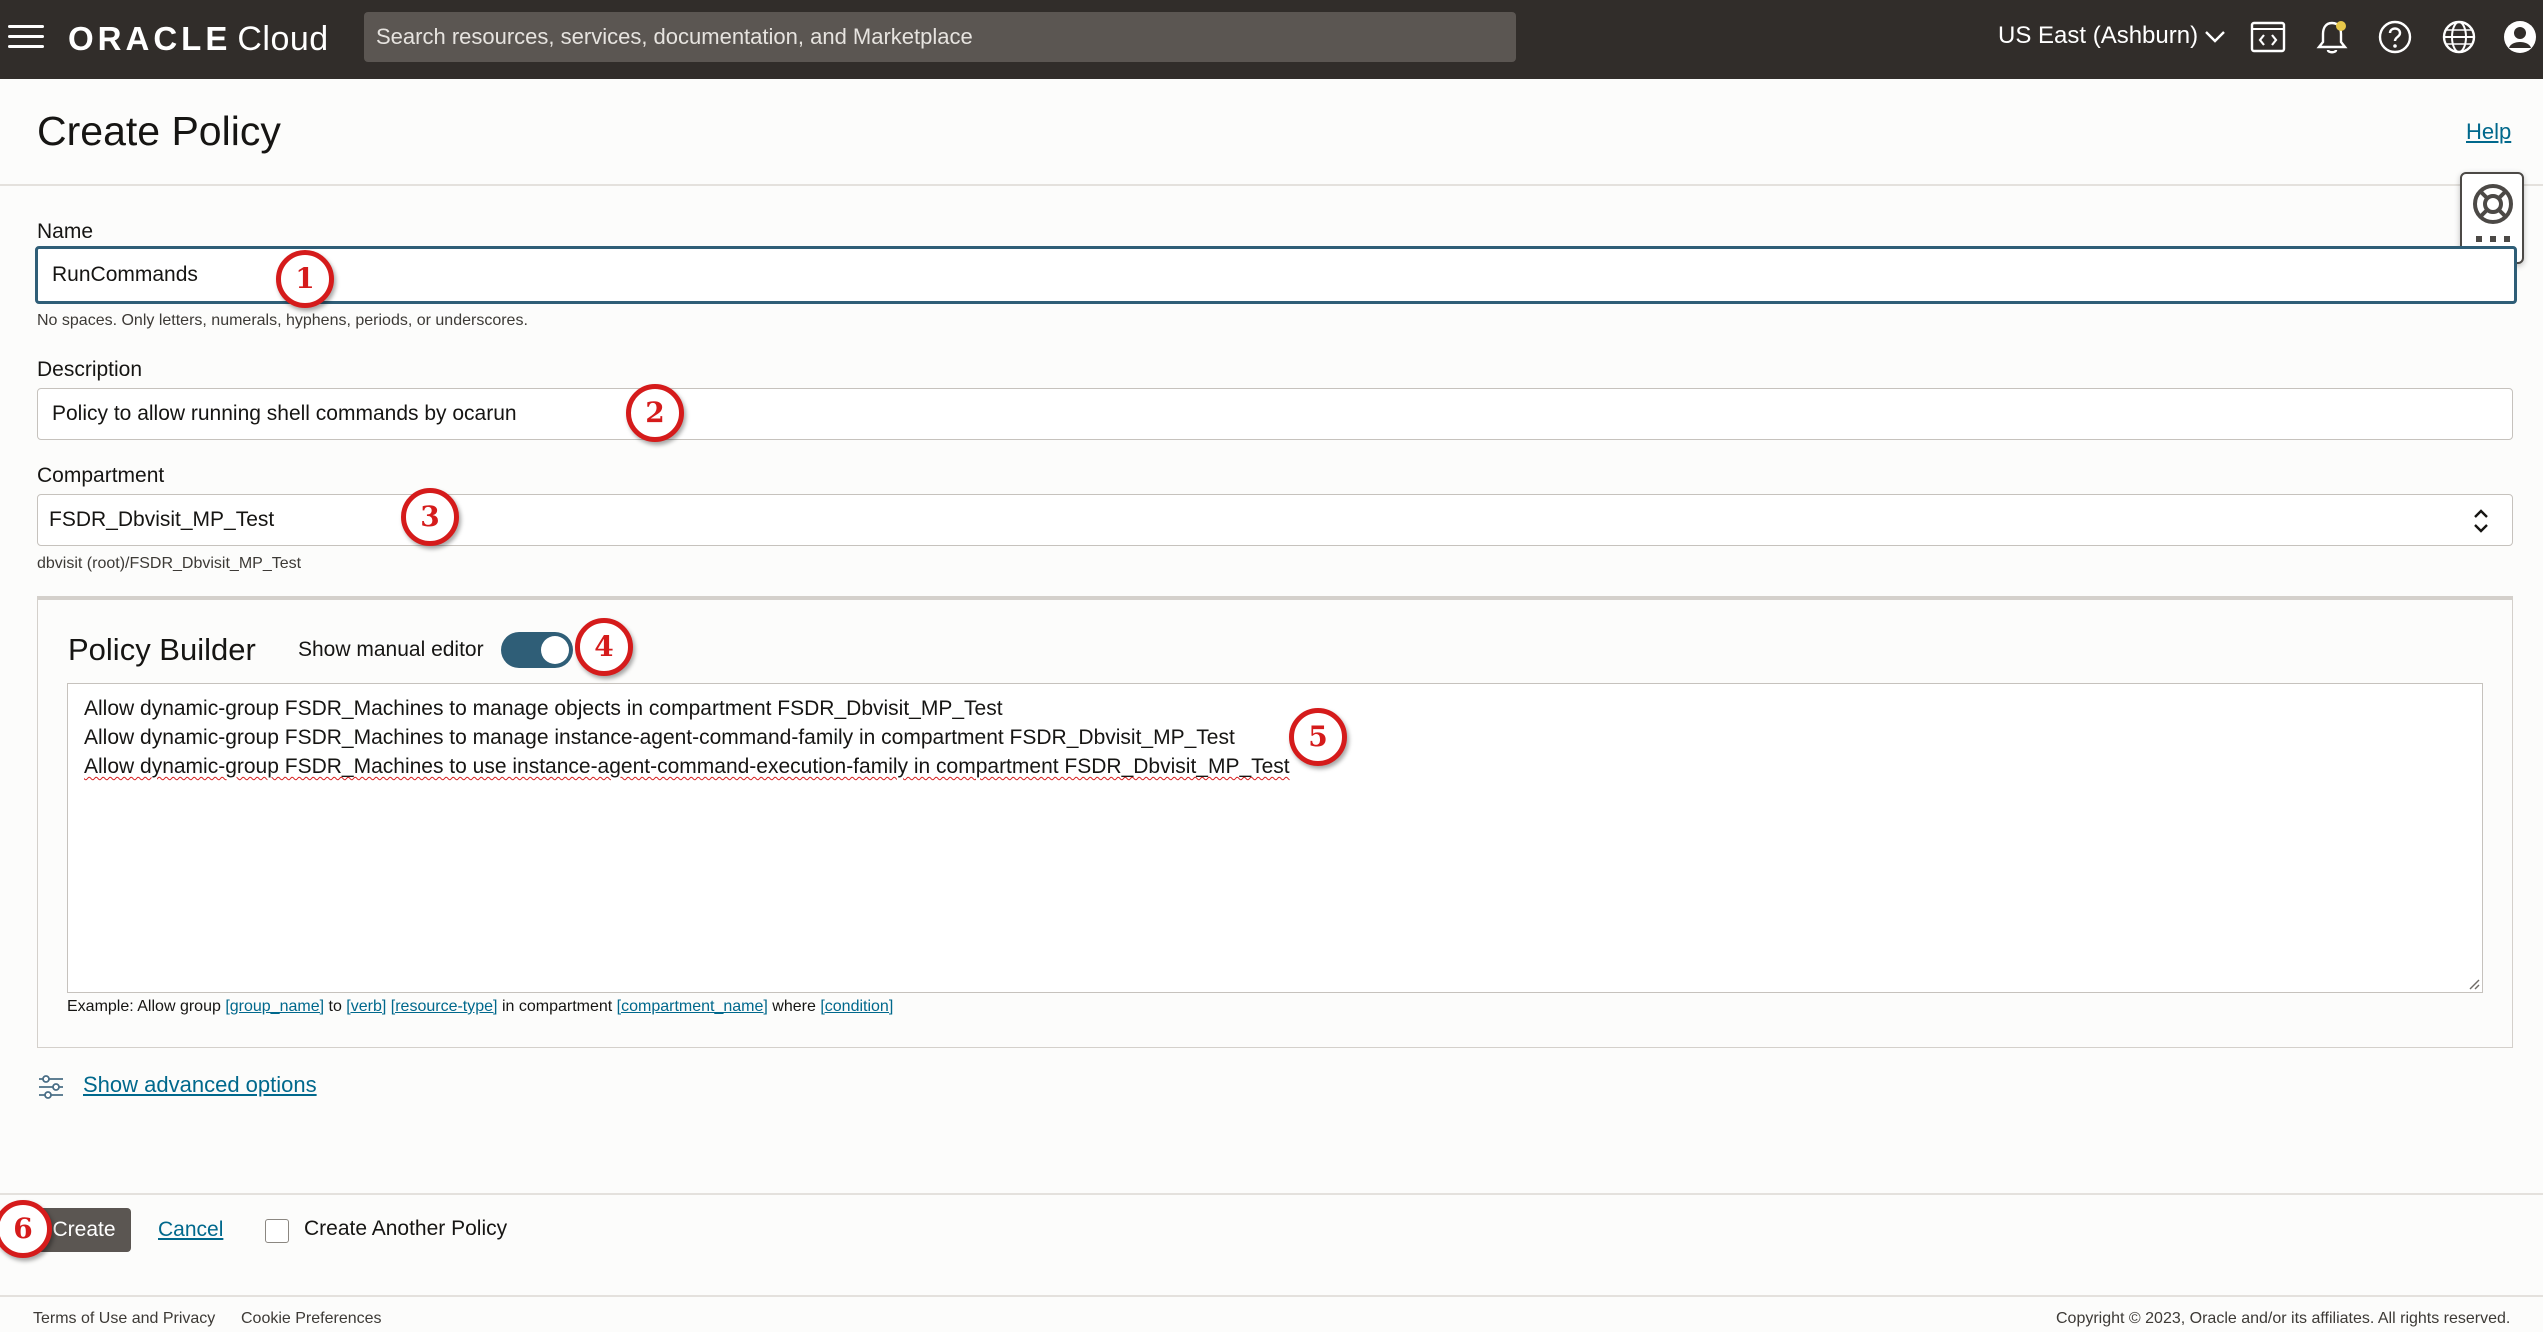 This screenshot has width=2543, height=1332. What do you see at coordinates (1271, 1296) in the screenshot?
I see `footer-divider` at bounding box center [1271, 1296].